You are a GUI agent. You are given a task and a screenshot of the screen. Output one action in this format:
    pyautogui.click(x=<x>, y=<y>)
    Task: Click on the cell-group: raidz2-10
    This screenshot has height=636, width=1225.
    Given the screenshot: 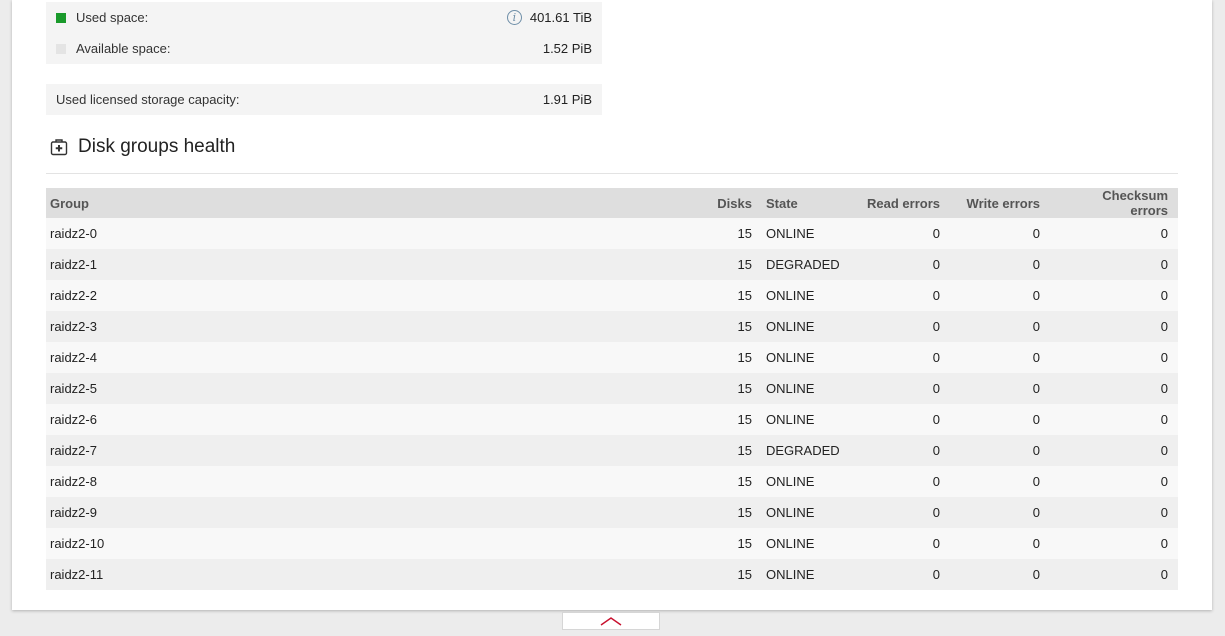 What is the action you would take?
    pyautogui.click(x=377, y=543)
    